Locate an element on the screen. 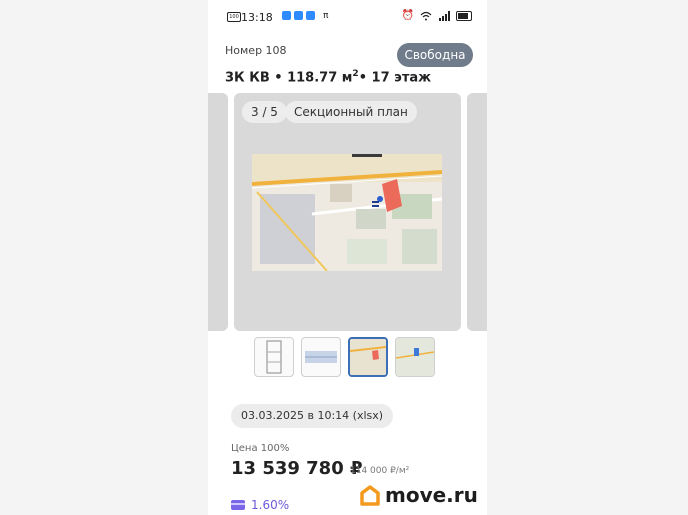 The width and height of the screenshot is (688, 515). signal-icon is located at coordinates (444, 15).